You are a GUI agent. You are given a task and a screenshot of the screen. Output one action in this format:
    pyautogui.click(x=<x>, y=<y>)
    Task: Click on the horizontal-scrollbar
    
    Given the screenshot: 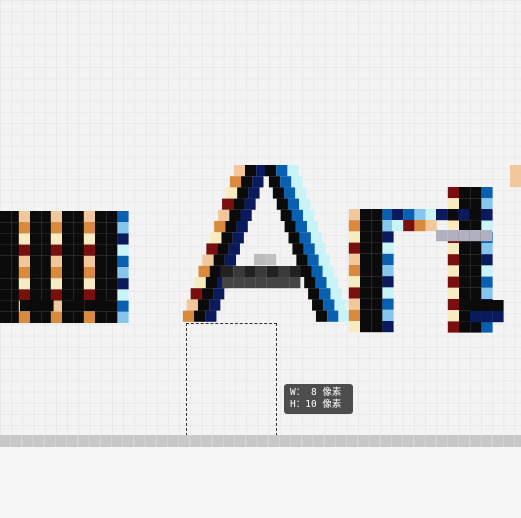 What is the action you would take?
    pyautogui.click(x=260, y=441)
    